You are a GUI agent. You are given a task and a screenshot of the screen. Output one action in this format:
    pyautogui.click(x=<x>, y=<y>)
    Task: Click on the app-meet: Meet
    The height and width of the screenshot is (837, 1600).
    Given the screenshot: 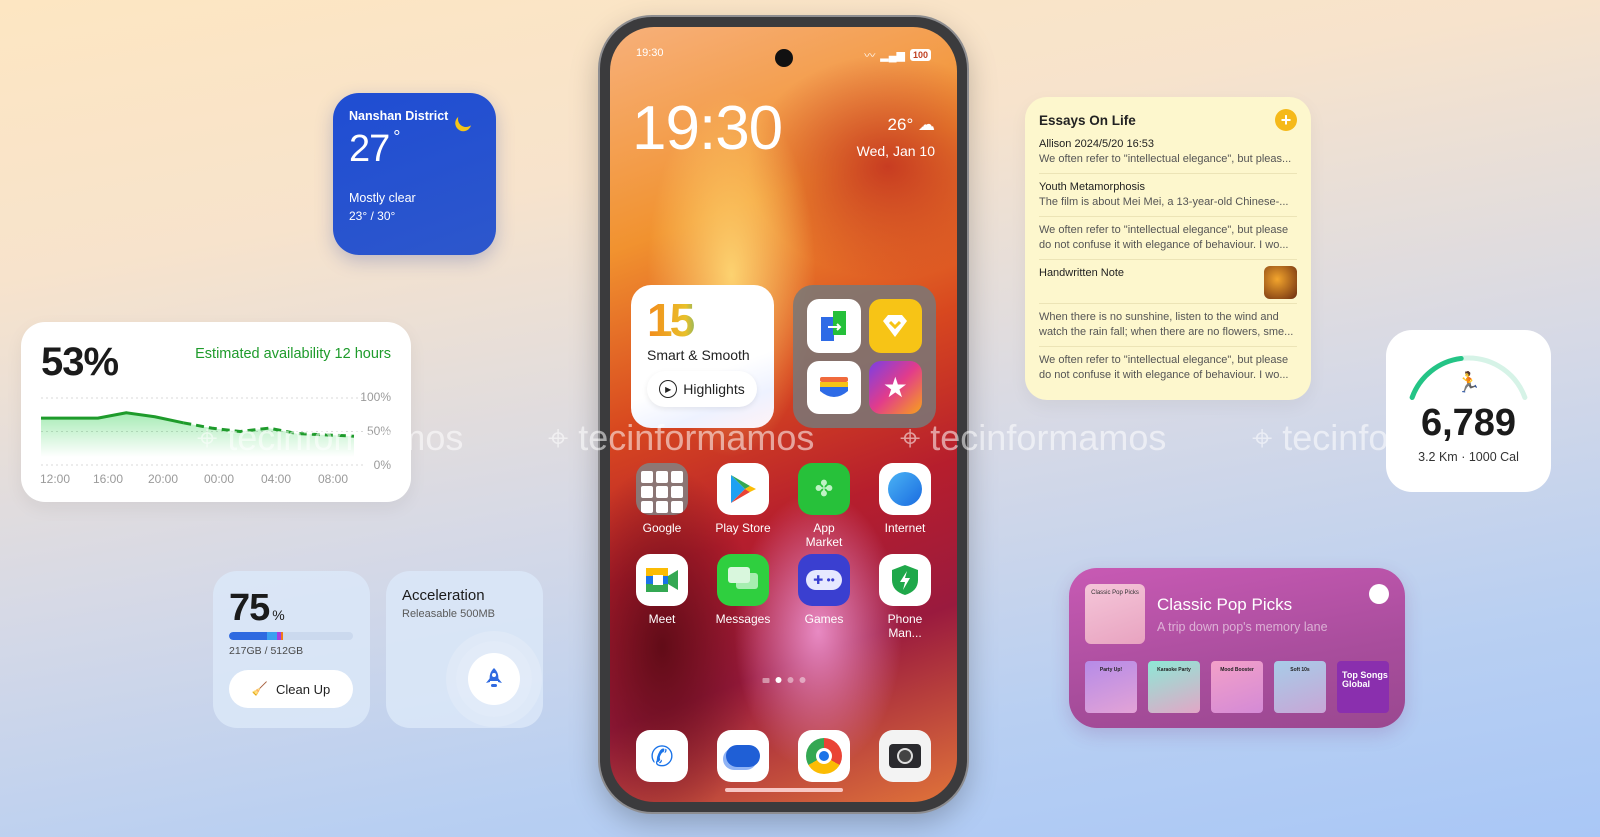 What is the action you would take?
    pyautogui.click(x=662, y=590)
    